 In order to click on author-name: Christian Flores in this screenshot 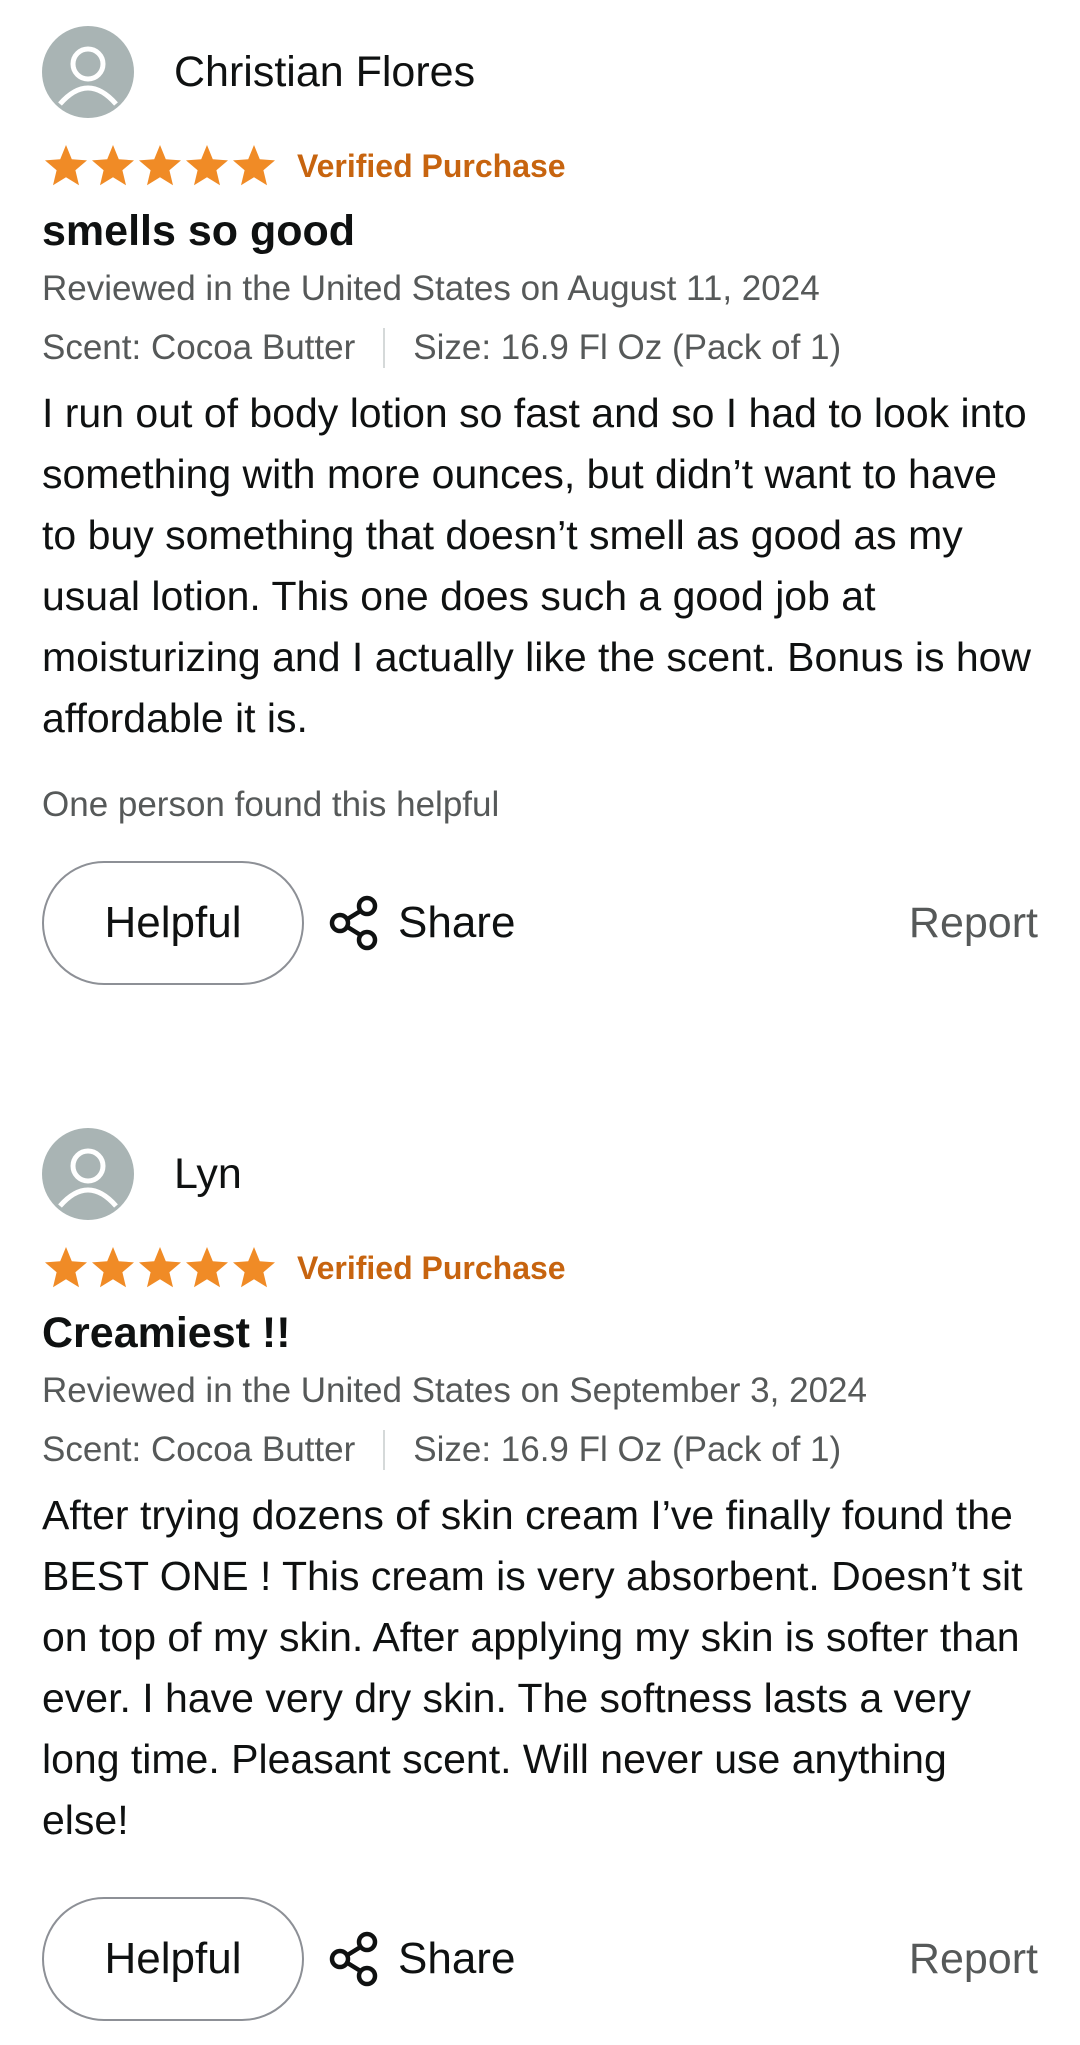, I will do `click(325, 71)`.